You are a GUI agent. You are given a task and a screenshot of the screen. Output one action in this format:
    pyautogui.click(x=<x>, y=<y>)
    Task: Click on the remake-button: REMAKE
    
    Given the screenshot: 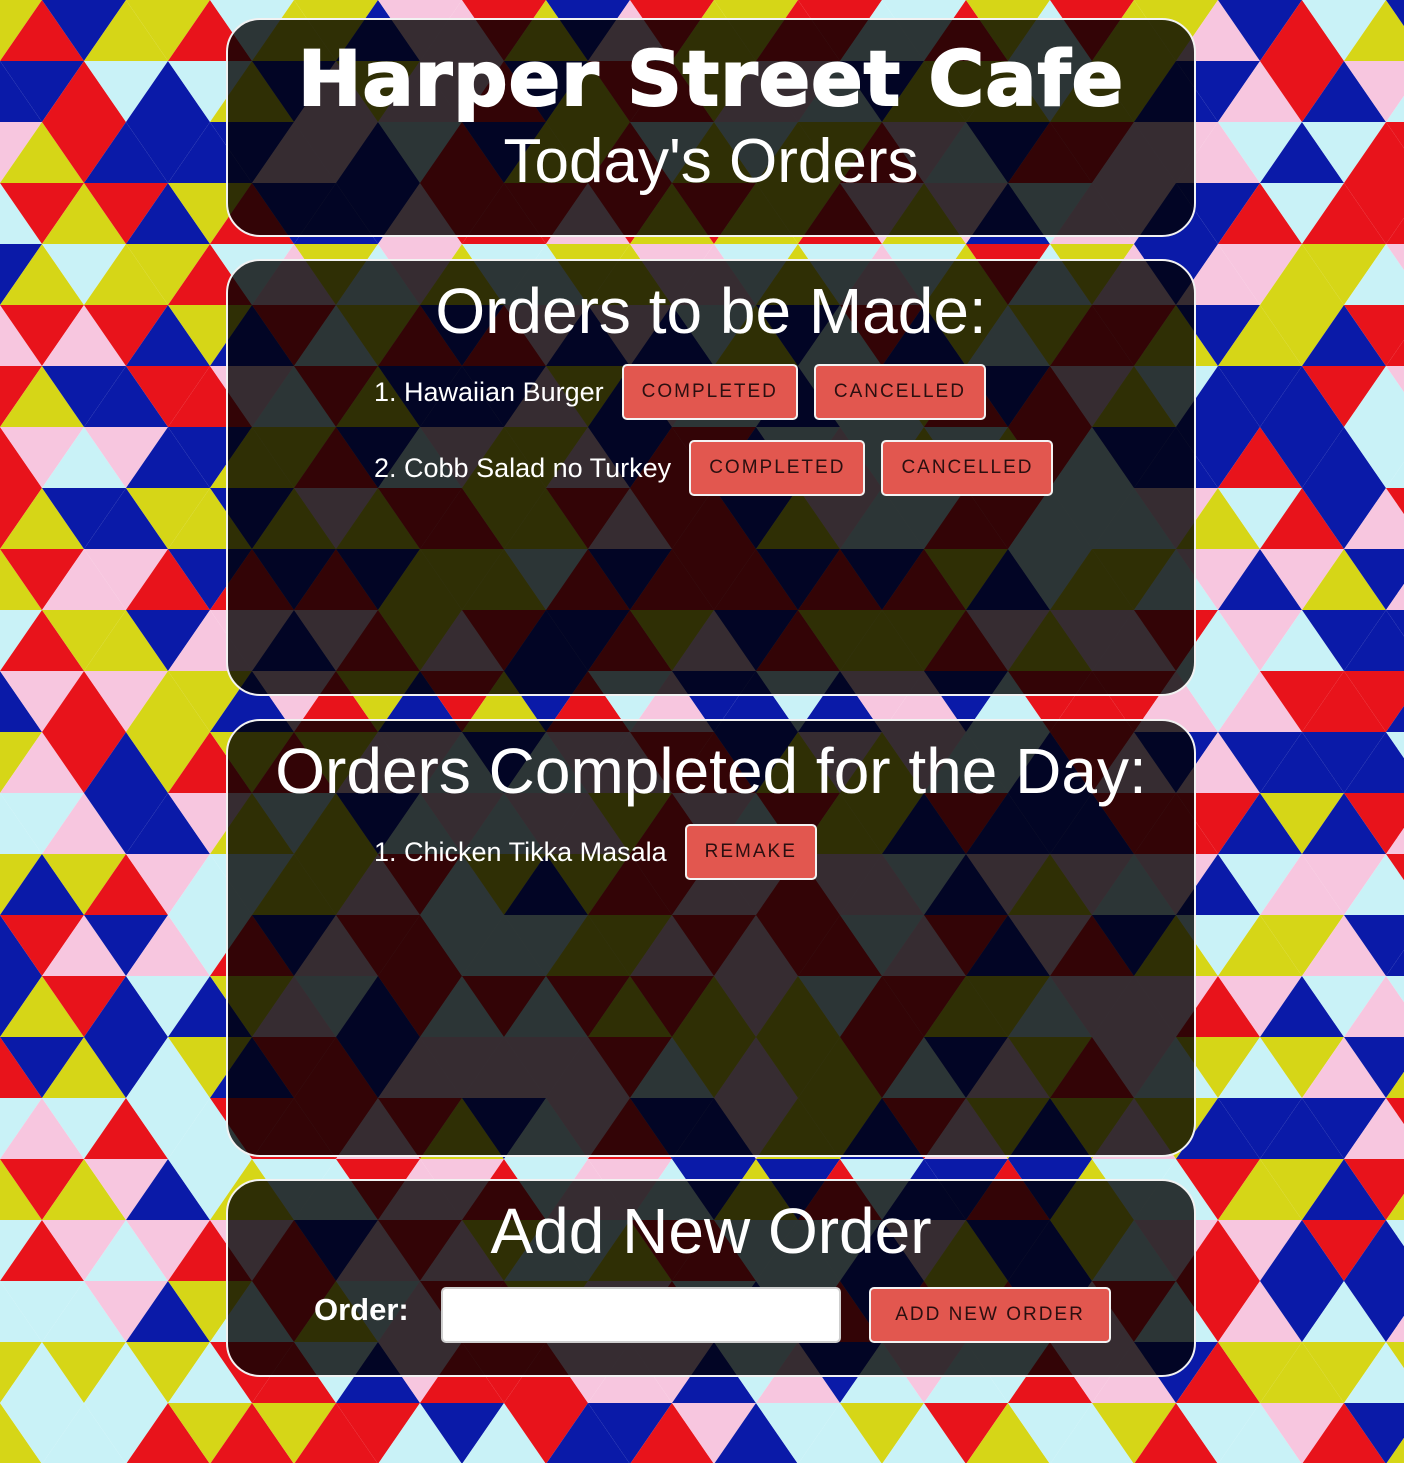 What is the action you would take?
    pyautogui.click(x=750, y=852)
    